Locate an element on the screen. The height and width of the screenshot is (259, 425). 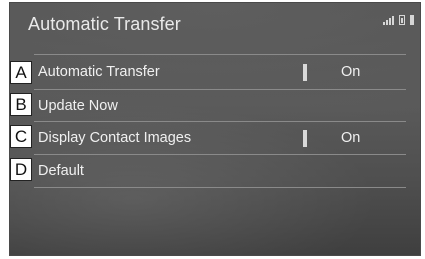
page-title: Automatic Transfer is located at coordinates (104, 24).